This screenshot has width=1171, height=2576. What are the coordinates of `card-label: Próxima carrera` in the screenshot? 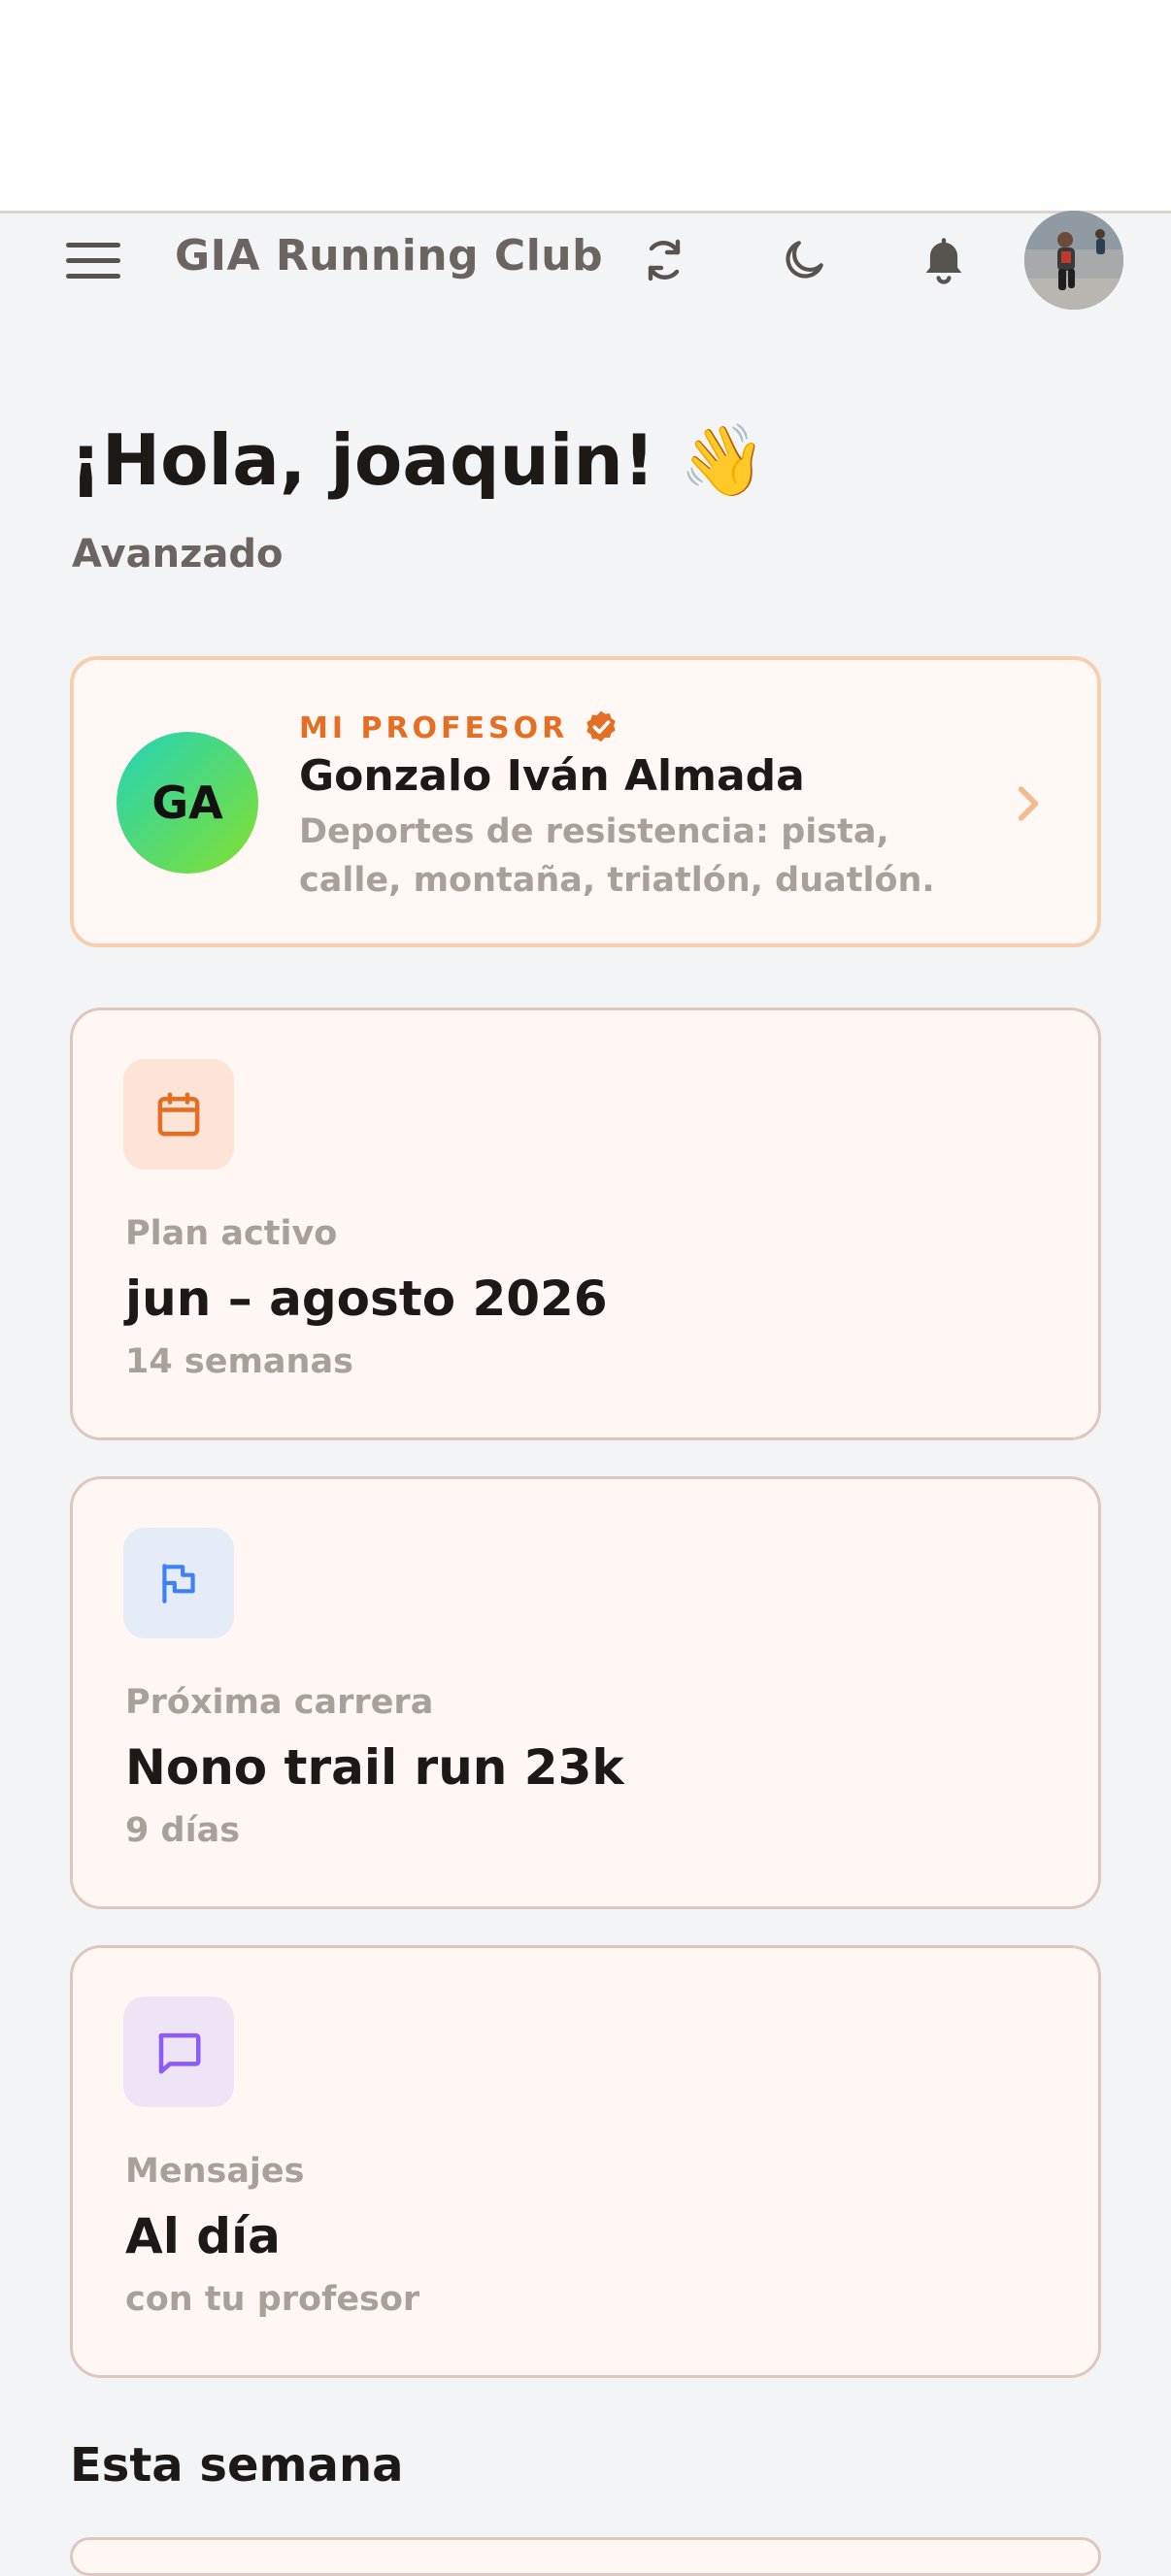 It's located at (279, 1702).